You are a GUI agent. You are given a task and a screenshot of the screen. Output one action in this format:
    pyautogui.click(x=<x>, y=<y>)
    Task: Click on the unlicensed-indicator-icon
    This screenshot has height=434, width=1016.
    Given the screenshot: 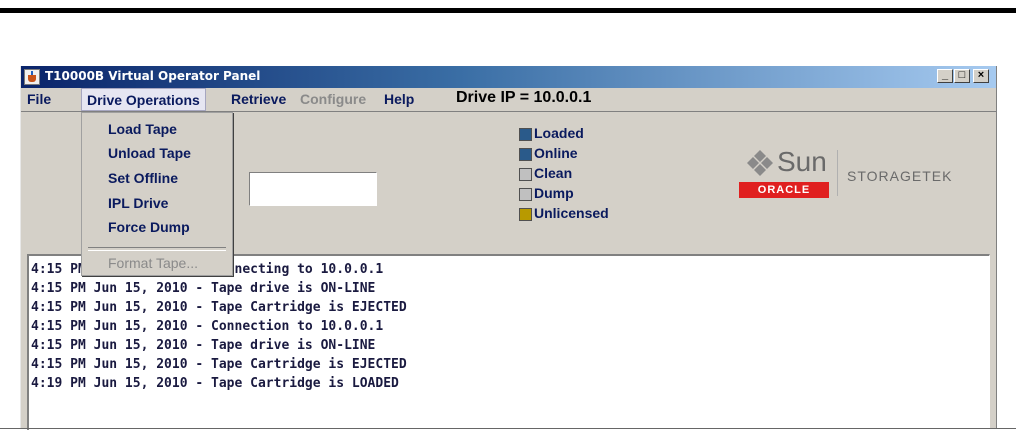 What is the action you would take?
    pyautogui.click(x=525, y=214)
    